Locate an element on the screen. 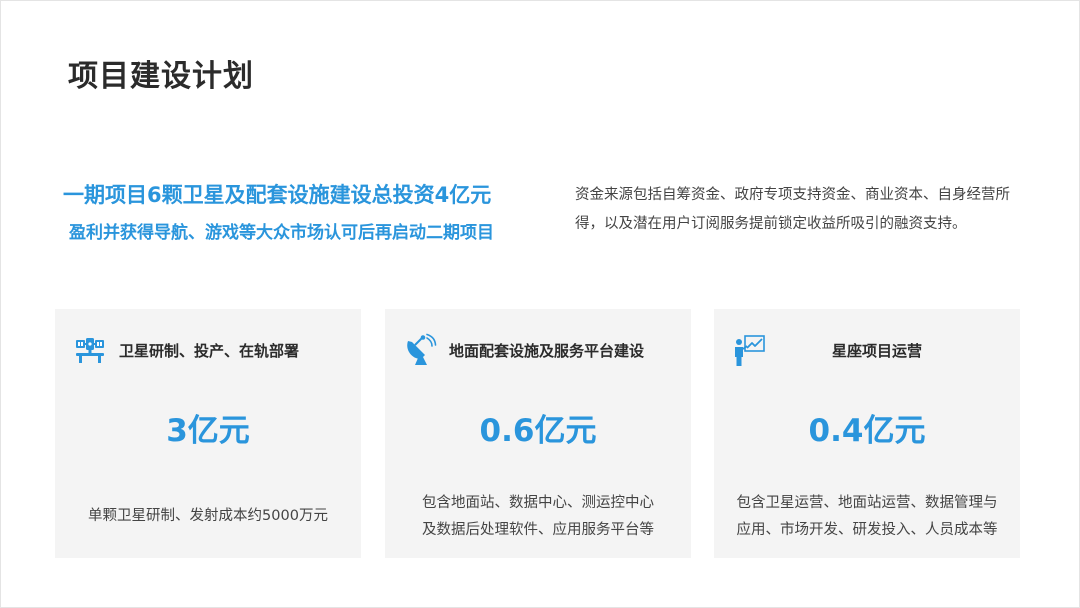 The image size is (1080, 608). card-description: 单颗卫星研制、发射成本约5000万元 is located at coordinates (208, 516).